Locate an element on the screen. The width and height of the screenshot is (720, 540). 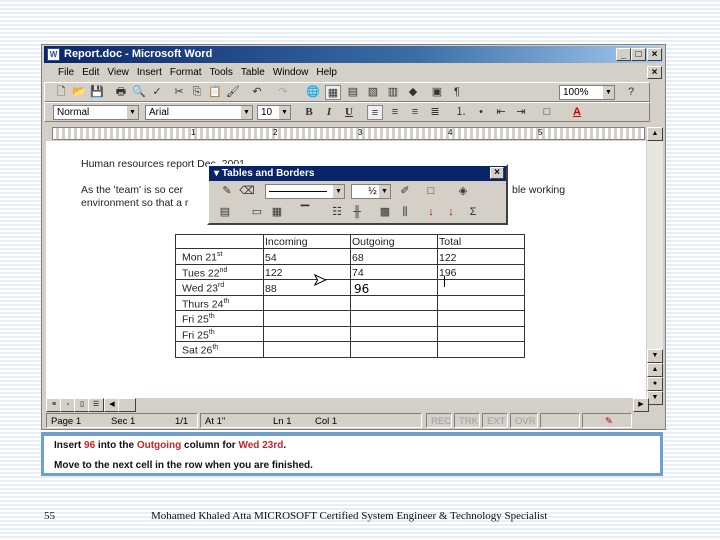
doc-close-button: × is located at coordinates (654, 72).